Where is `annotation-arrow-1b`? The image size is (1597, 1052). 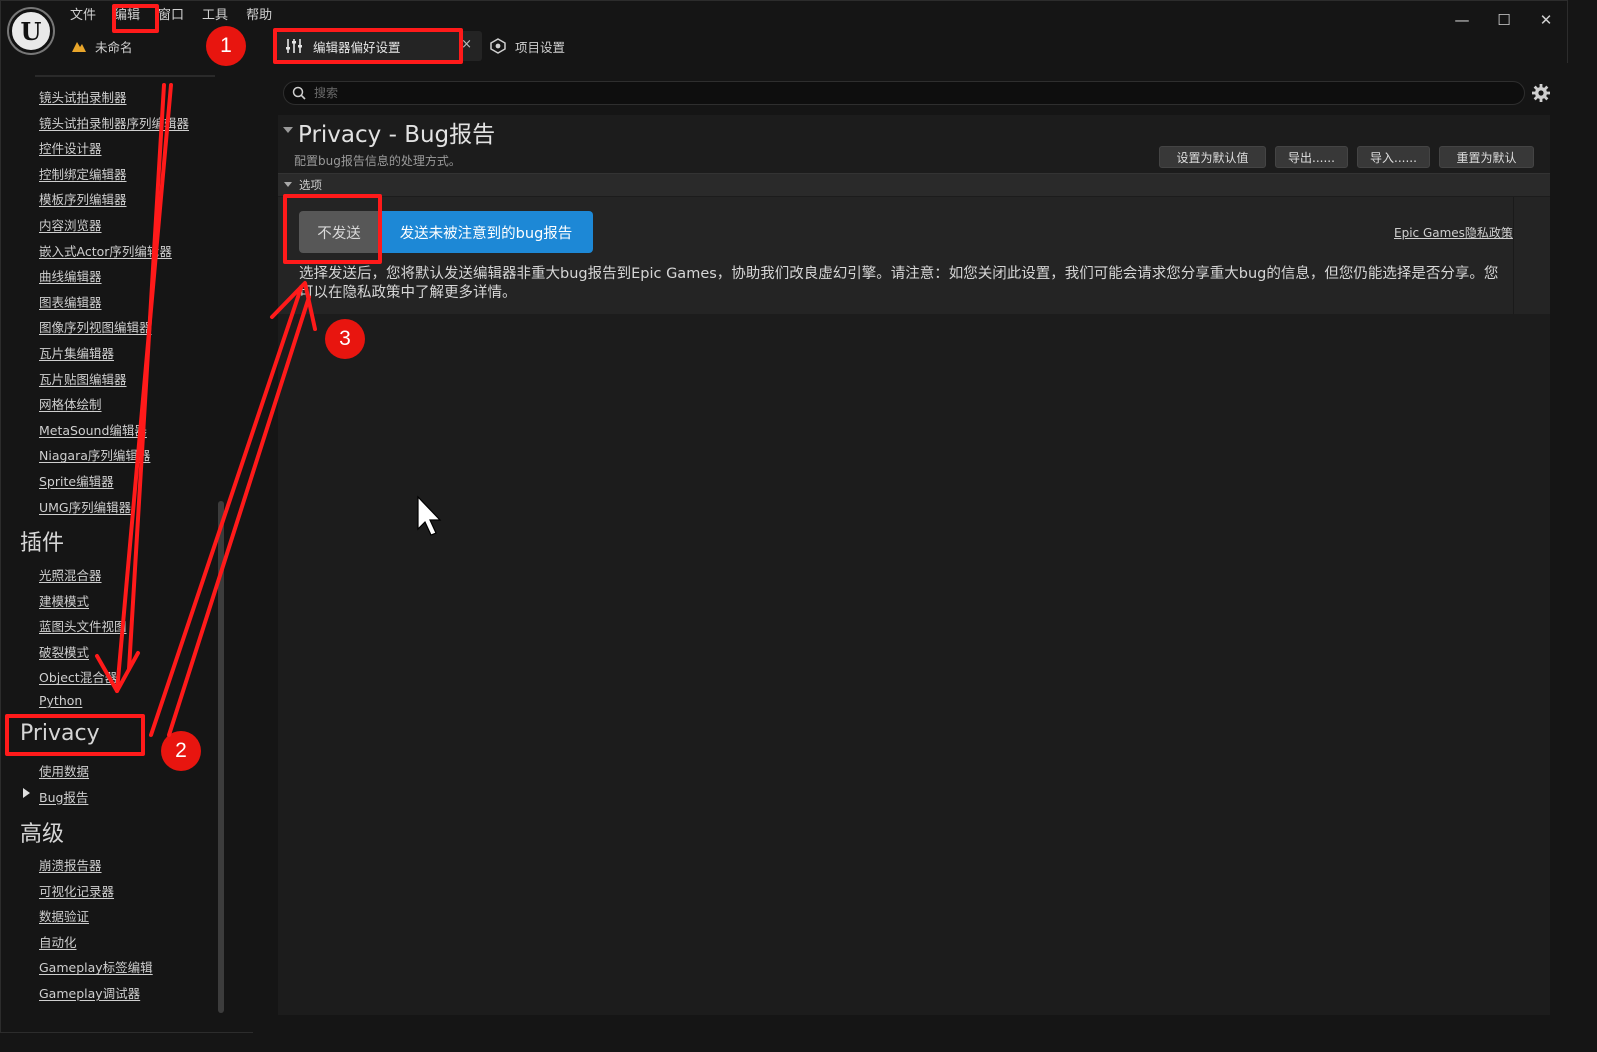
annotation-arrow-1b is located at coordinates (146, 377).